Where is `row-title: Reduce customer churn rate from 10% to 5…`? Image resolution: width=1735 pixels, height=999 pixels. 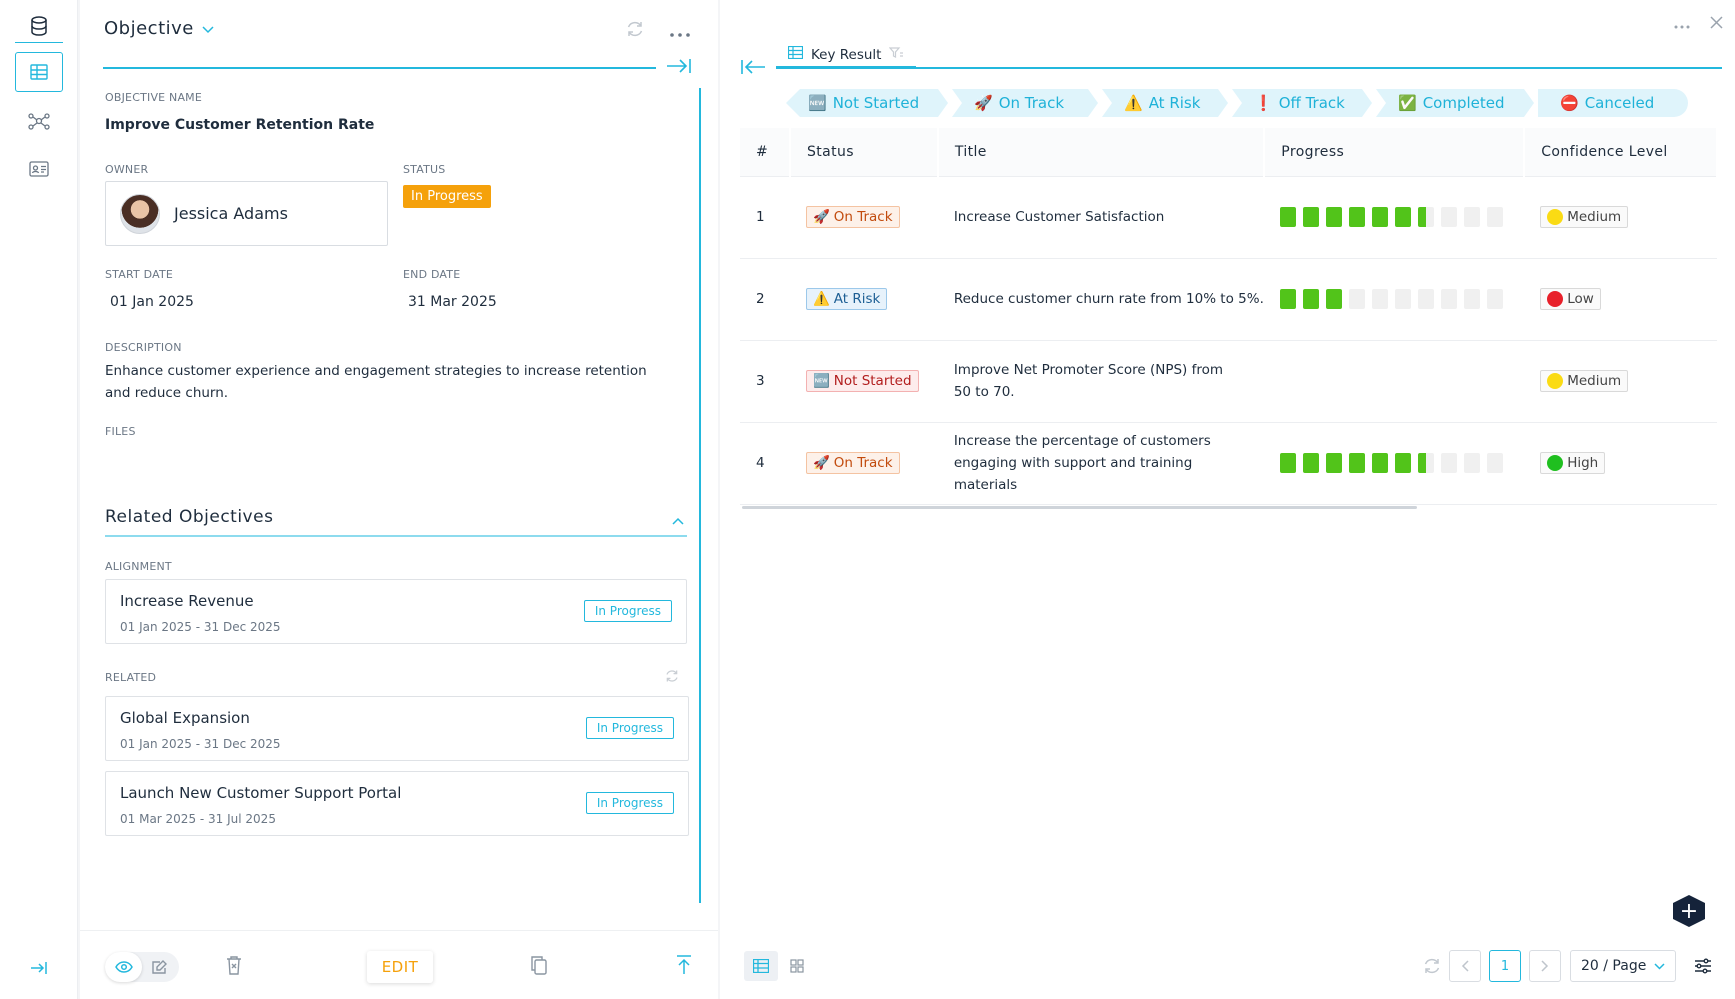 row-title: Reduce customer churn rate from 10% to 5… is located at coordinates (1101, 299).